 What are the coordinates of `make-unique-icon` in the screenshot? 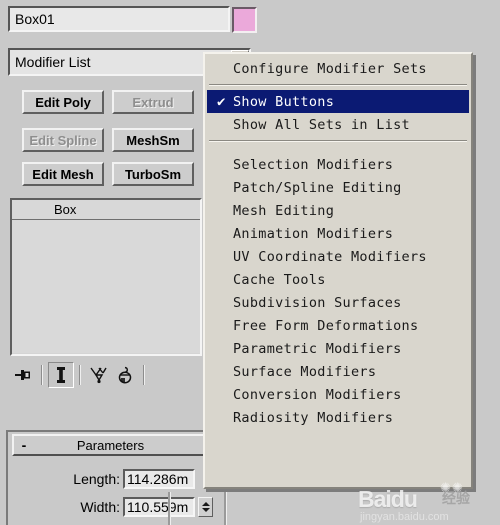 It's located at (99, 375).